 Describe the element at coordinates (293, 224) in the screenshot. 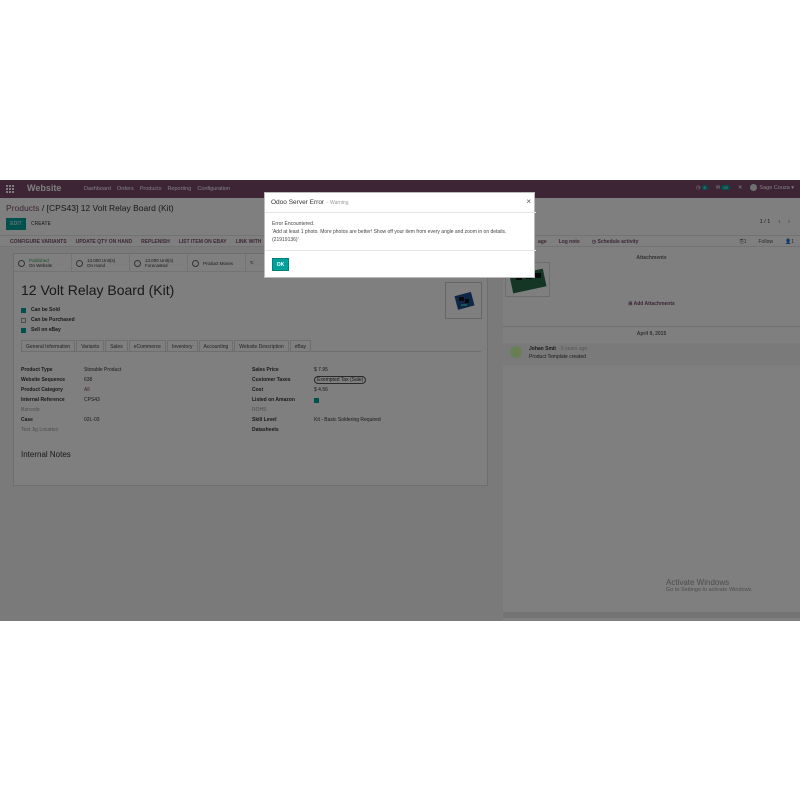

I see `error-line-1: Error Encountered.` at that location.